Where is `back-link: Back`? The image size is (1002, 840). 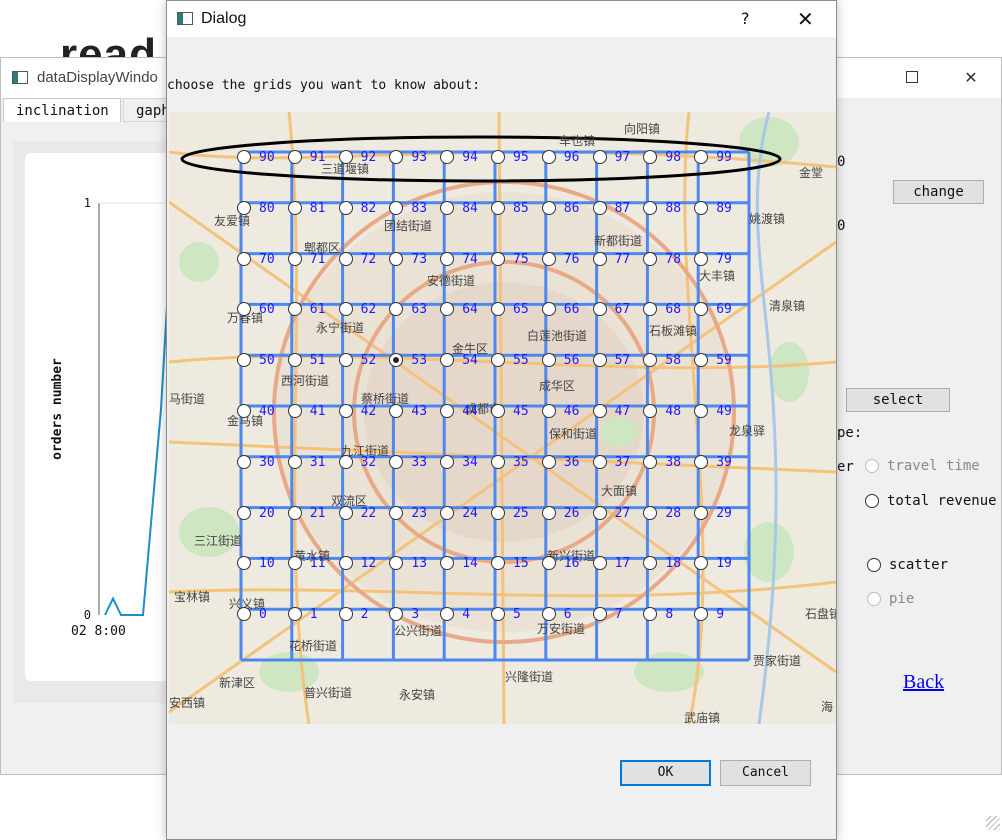
back-link: Back is located at coordinates (923, 682).